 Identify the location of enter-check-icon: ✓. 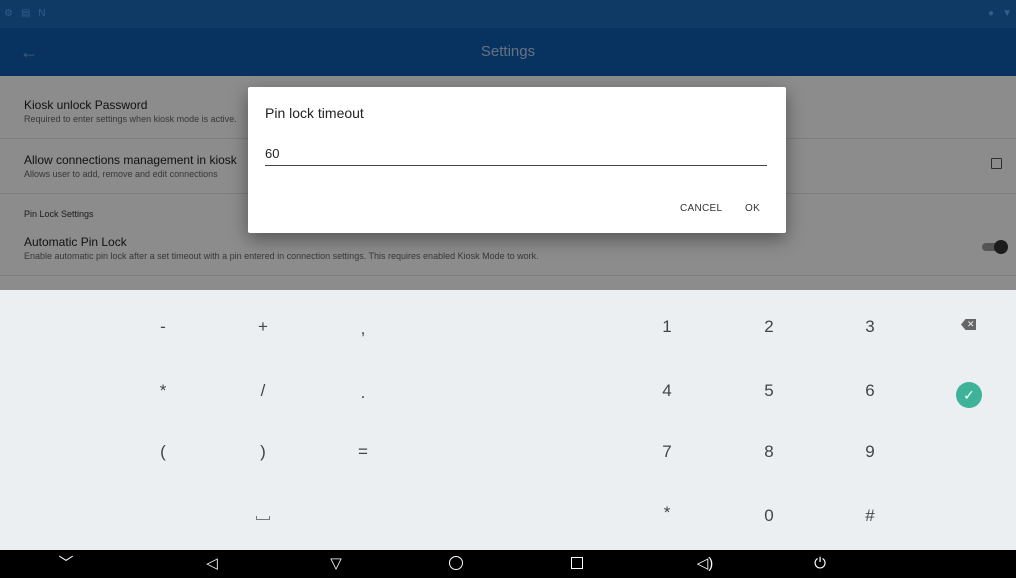
(969, 395).